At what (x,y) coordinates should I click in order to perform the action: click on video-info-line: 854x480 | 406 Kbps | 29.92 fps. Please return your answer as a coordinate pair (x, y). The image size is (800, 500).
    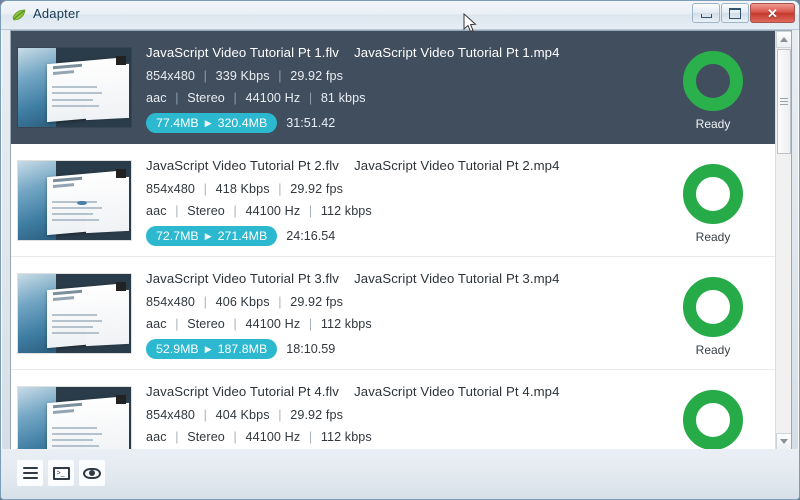
    Looking at the image, I should click on (400, 302).